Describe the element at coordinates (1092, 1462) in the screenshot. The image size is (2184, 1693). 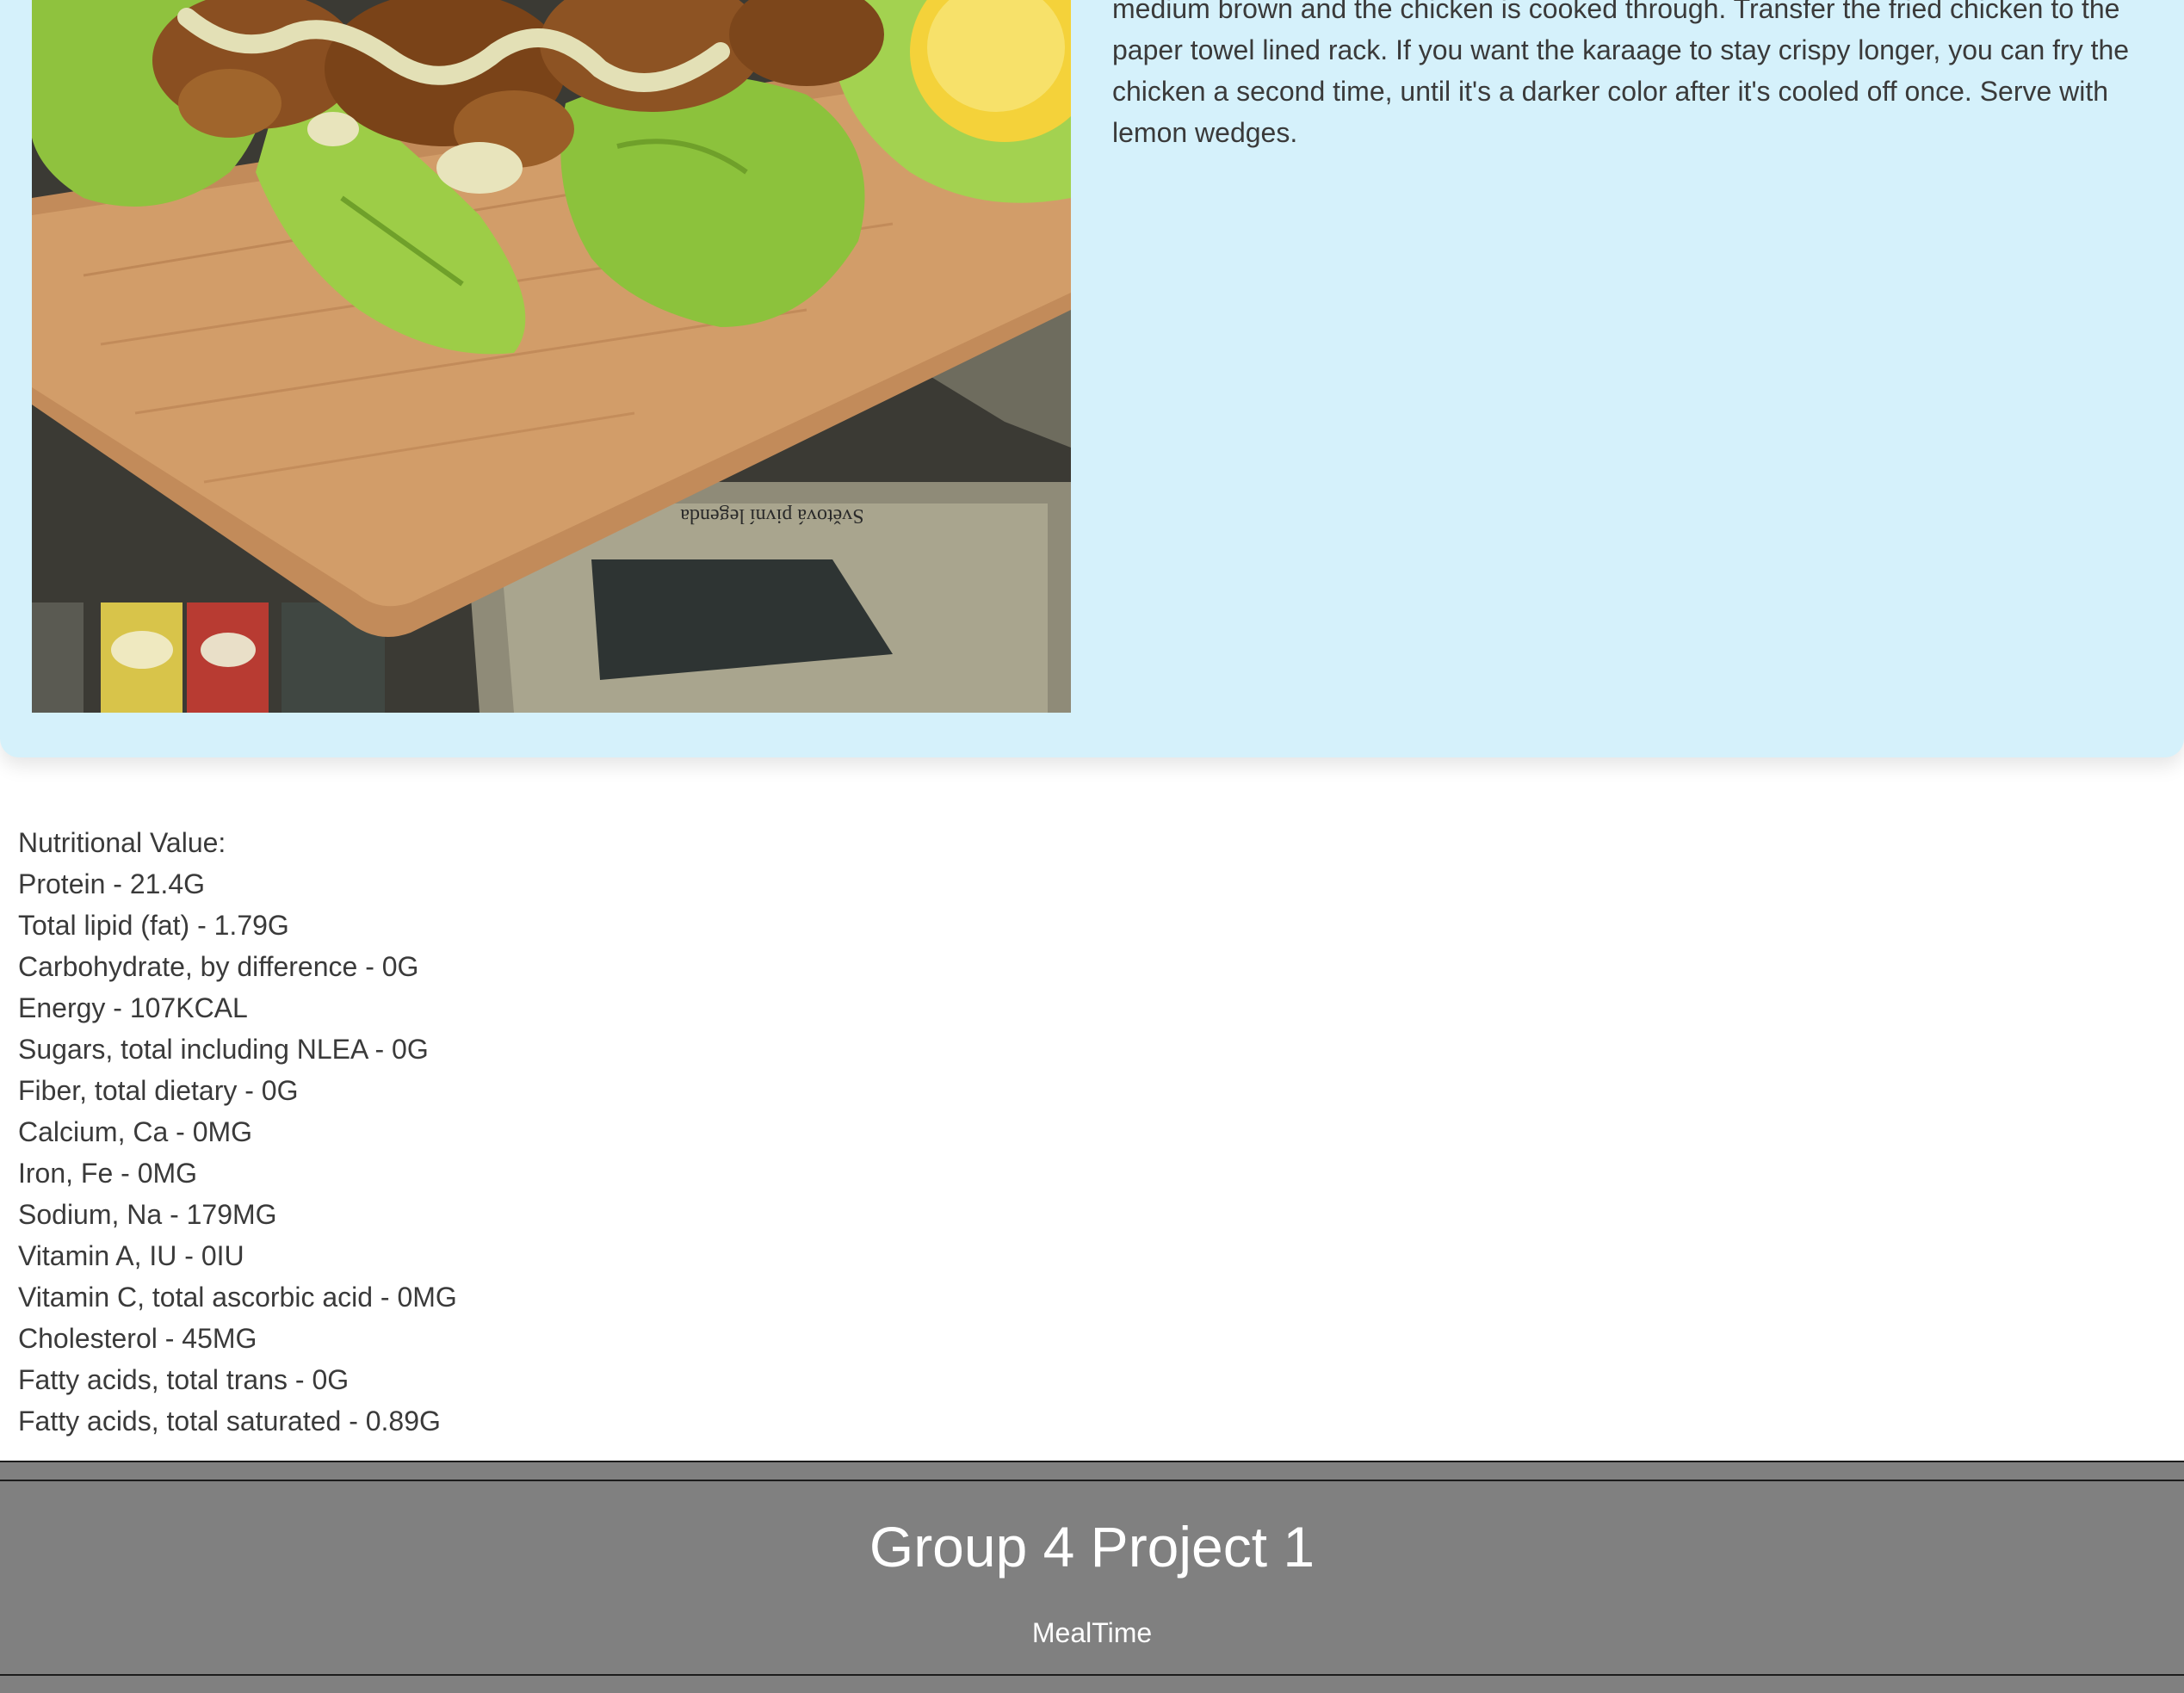
I see `footer-top-border` at that location.